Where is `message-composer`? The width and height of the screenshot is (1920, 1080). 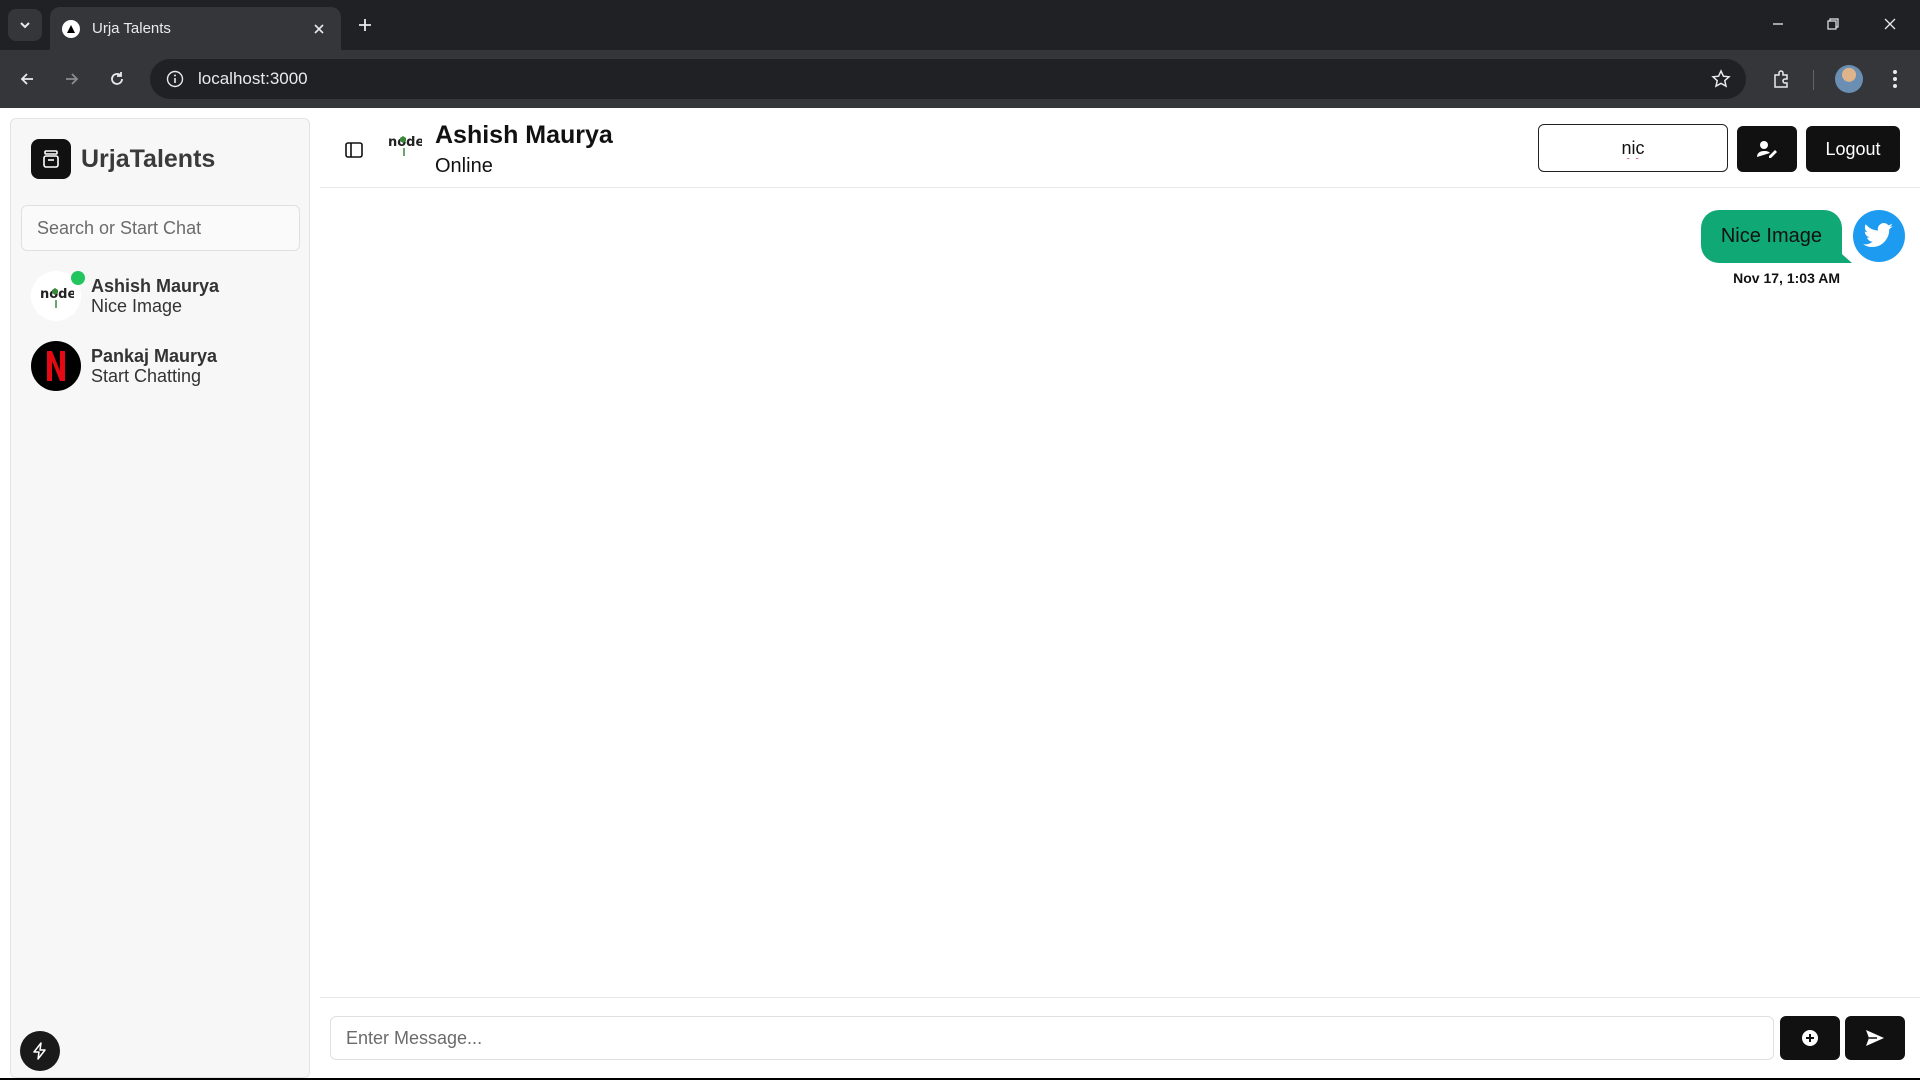
message-composer is located at coordinates (1120, 1037).